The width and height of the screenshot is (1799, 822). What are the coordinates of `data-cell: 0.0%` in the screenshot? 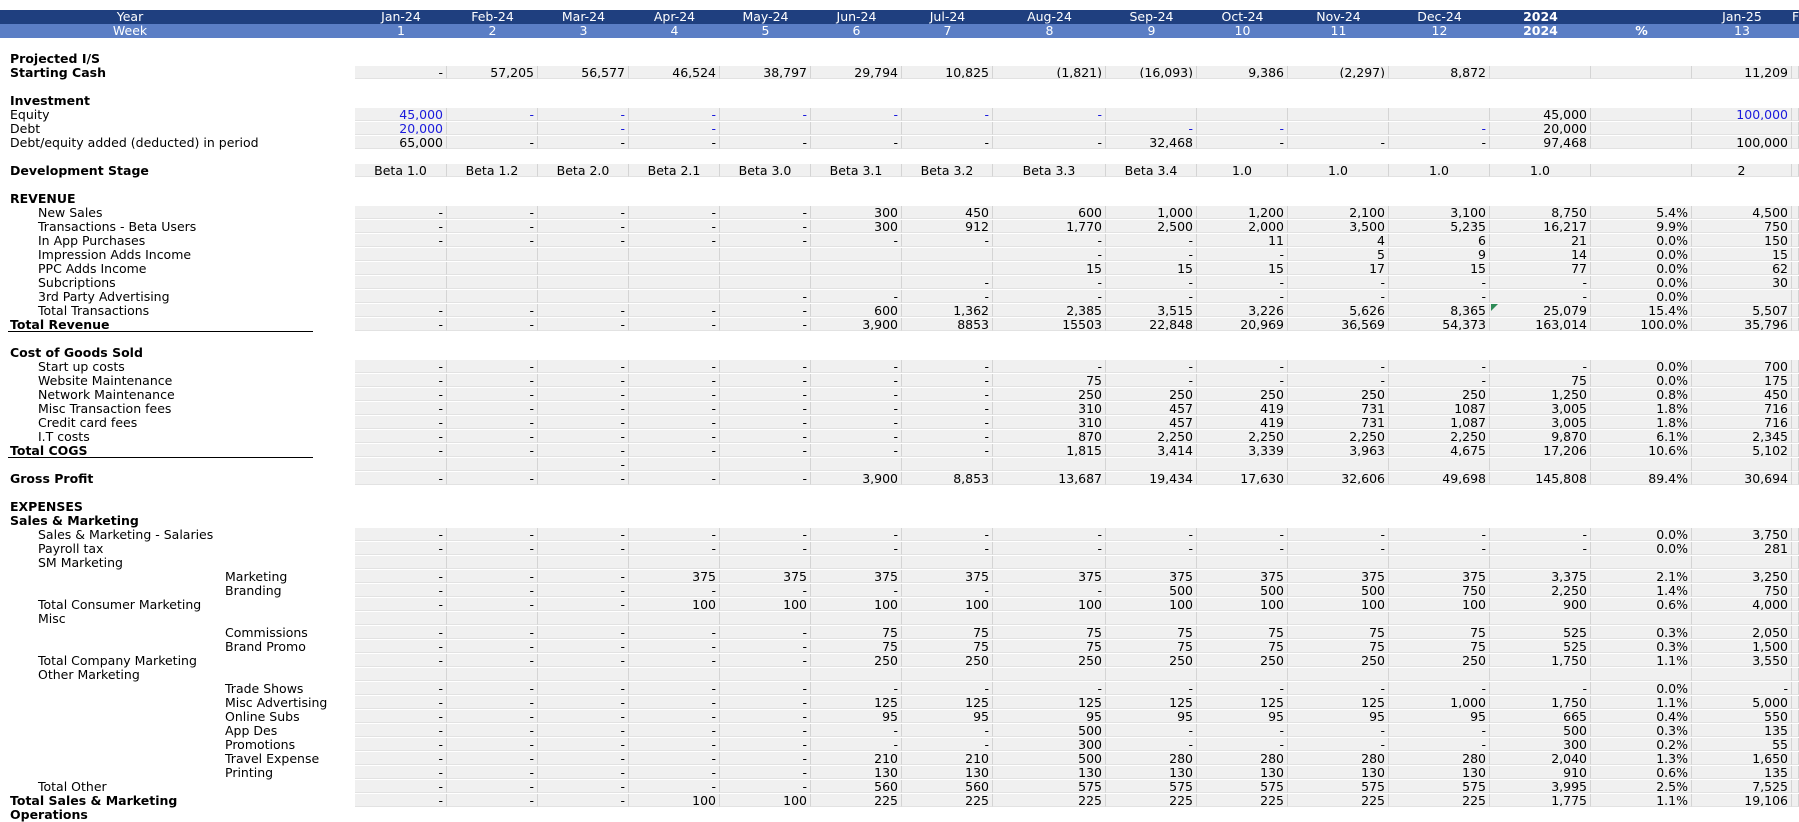 It's located at (1641, 548).